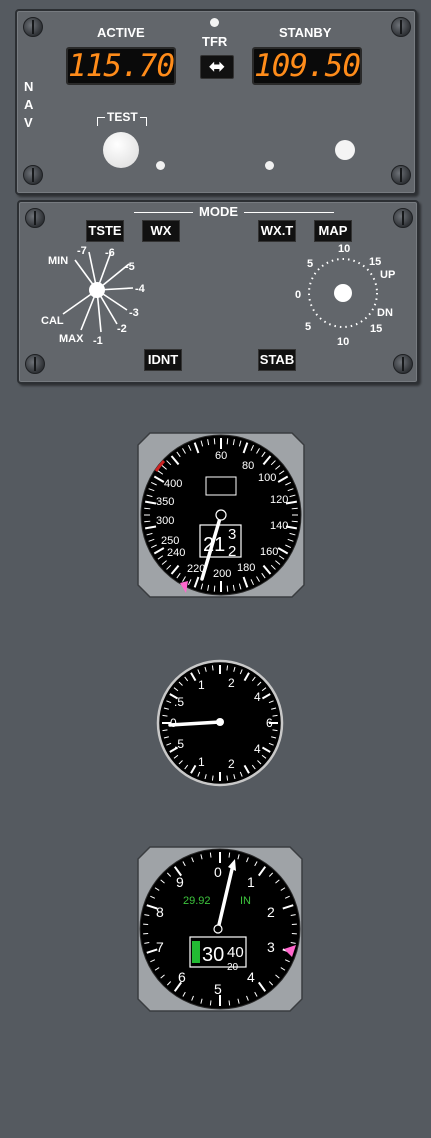 The height and width of the screenshot is (1138, 431). What do you see at coordinates (251, 977) in the screenshot?
I see `alt-label-4: 4` at bounding box center [251, 977].